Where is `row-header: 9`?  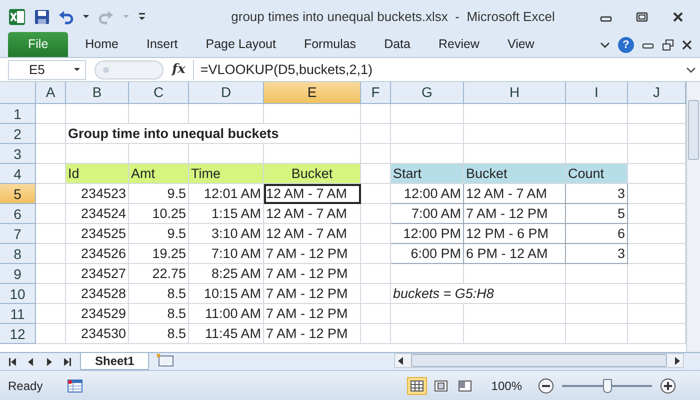 row-header: 9 is located at coordinates (18, 274).